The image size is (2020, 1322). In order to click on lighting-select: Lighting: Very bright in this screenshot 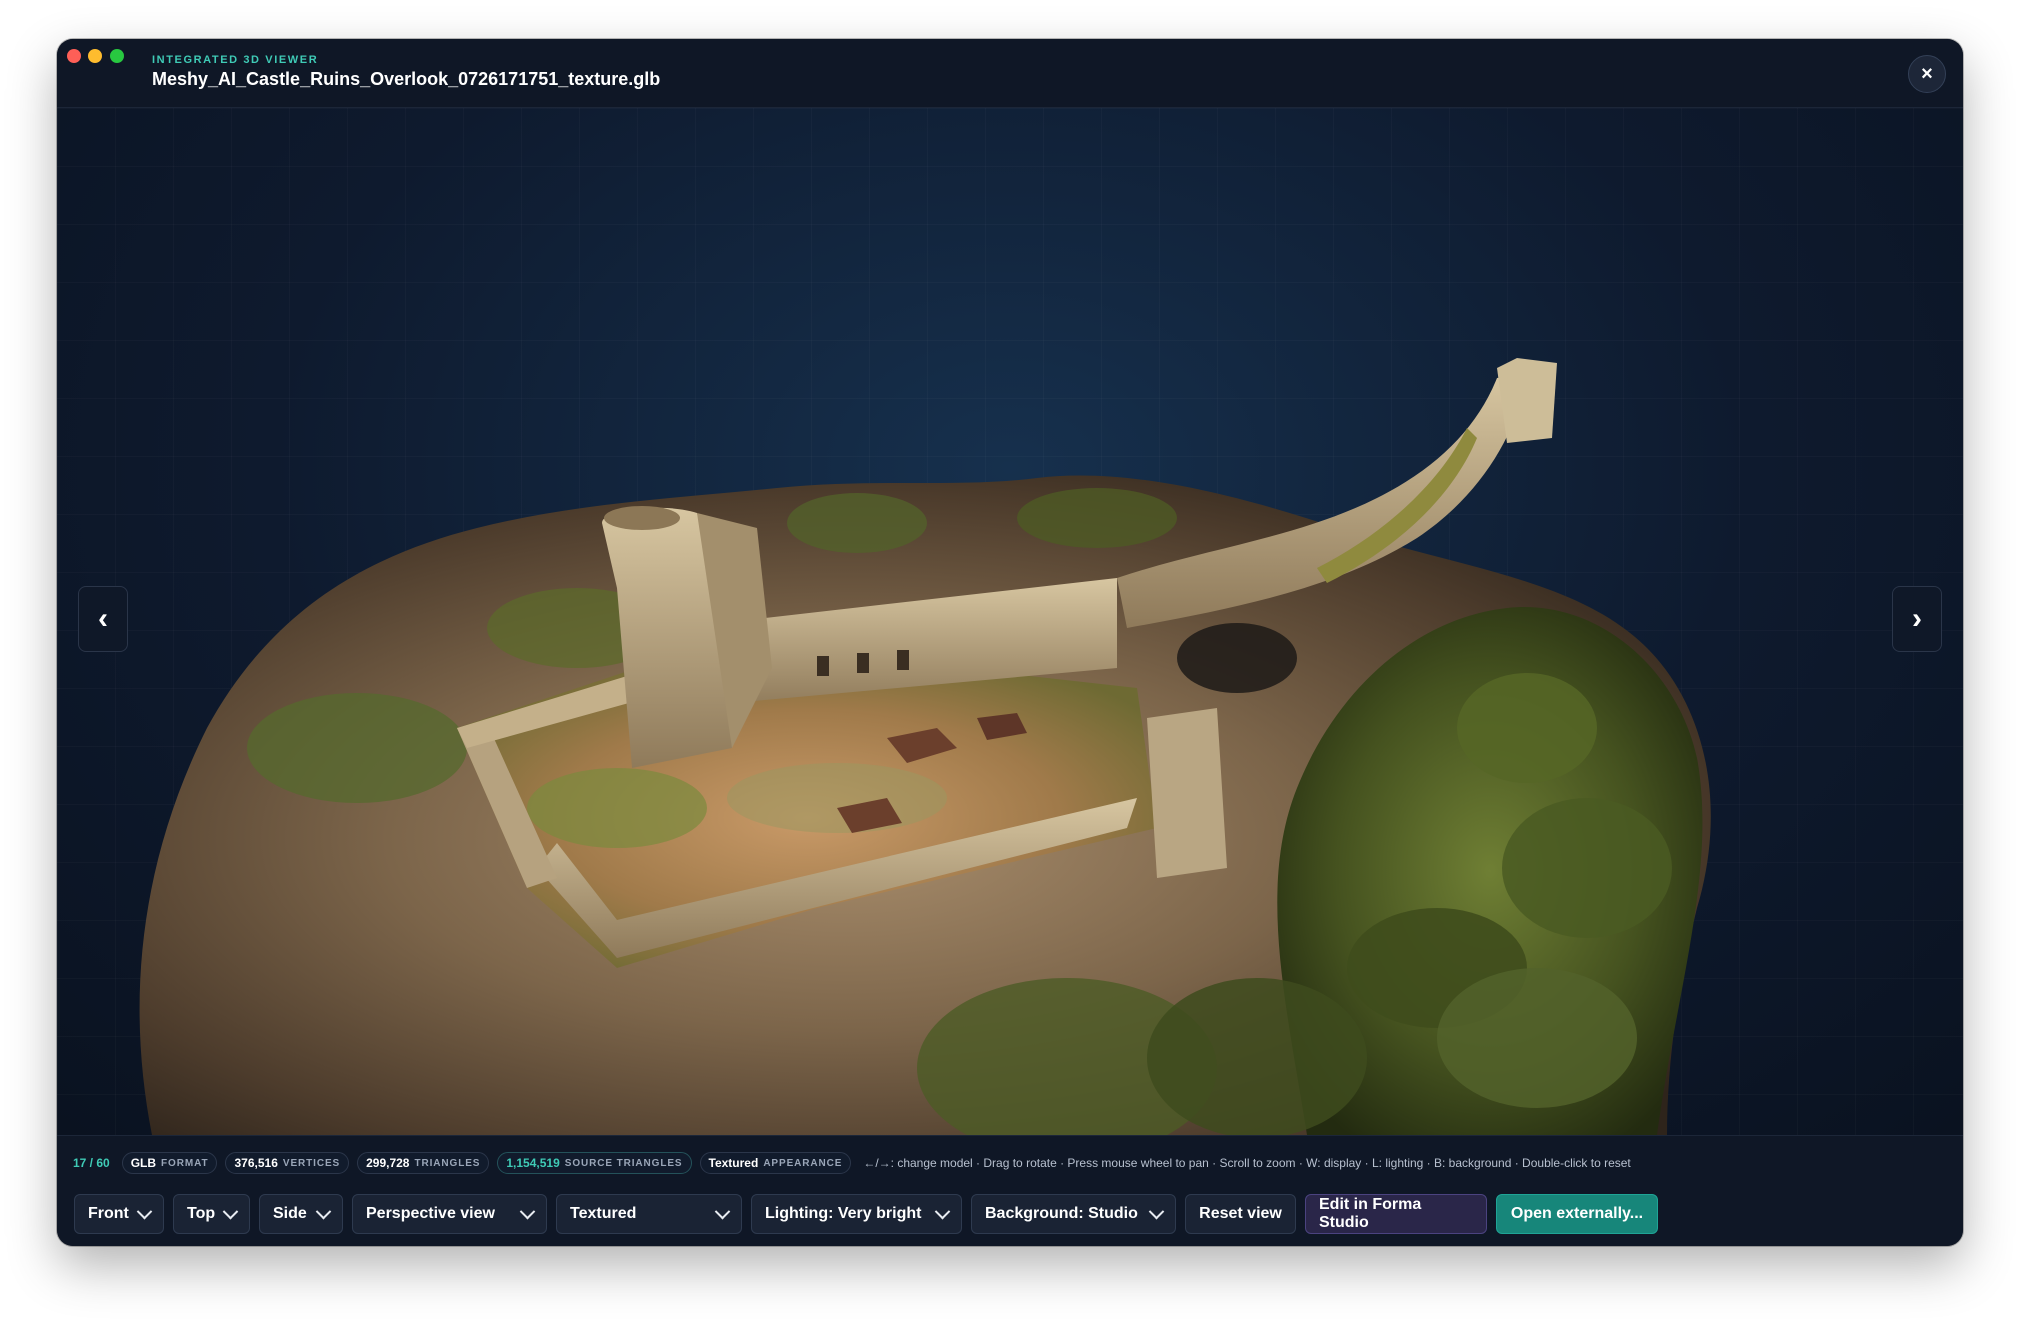, I will do `click(856, 1214)`.